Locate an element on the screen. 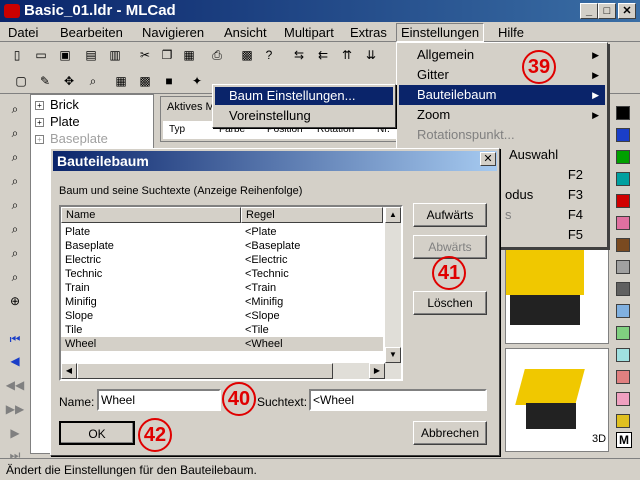 This screenshot has width=640, height=480. move-left-icon: ⇇ is located at coordinates (323, 55).